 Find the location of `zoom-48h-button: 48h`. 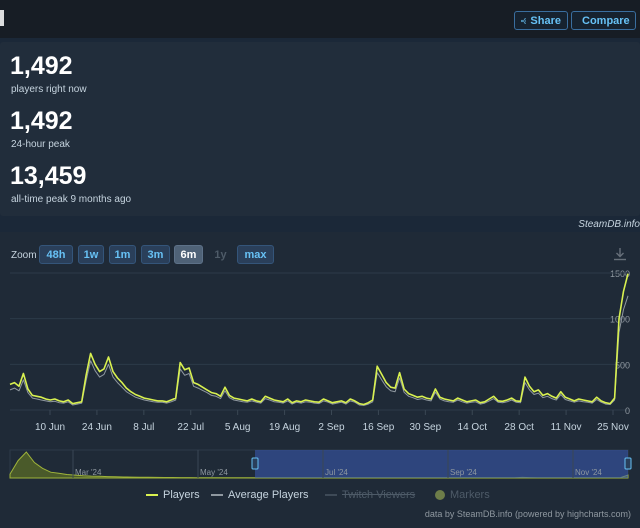

zoom-48h-button: 48h is located at coordinates (56, 254).